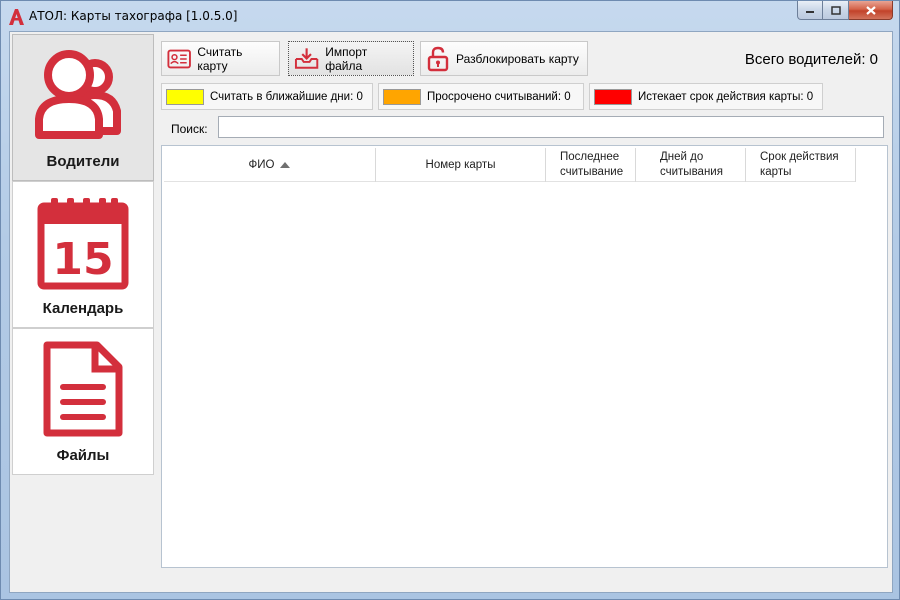 This screenshot has height=600, width=900. I want to click on calendar-day-number: 15, so click(82, 259).